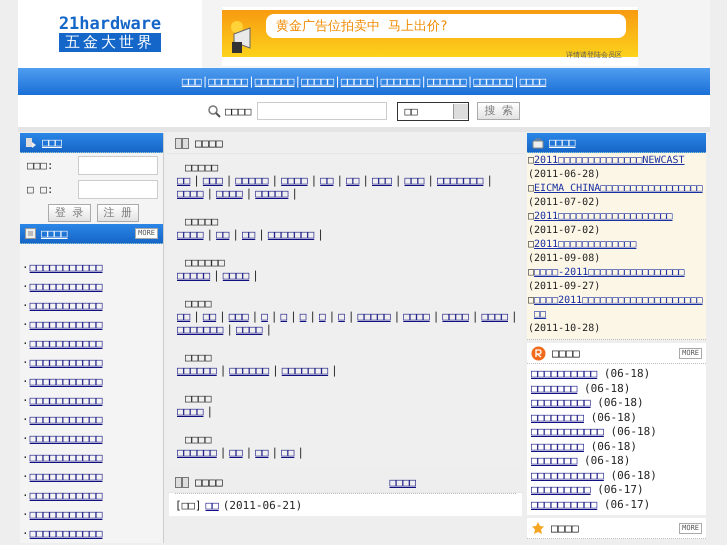 The height and width of the screenshot is (545, 727). Describe the element at coordinates (118, 165) in the screenshot. I see `username-field` at that location.